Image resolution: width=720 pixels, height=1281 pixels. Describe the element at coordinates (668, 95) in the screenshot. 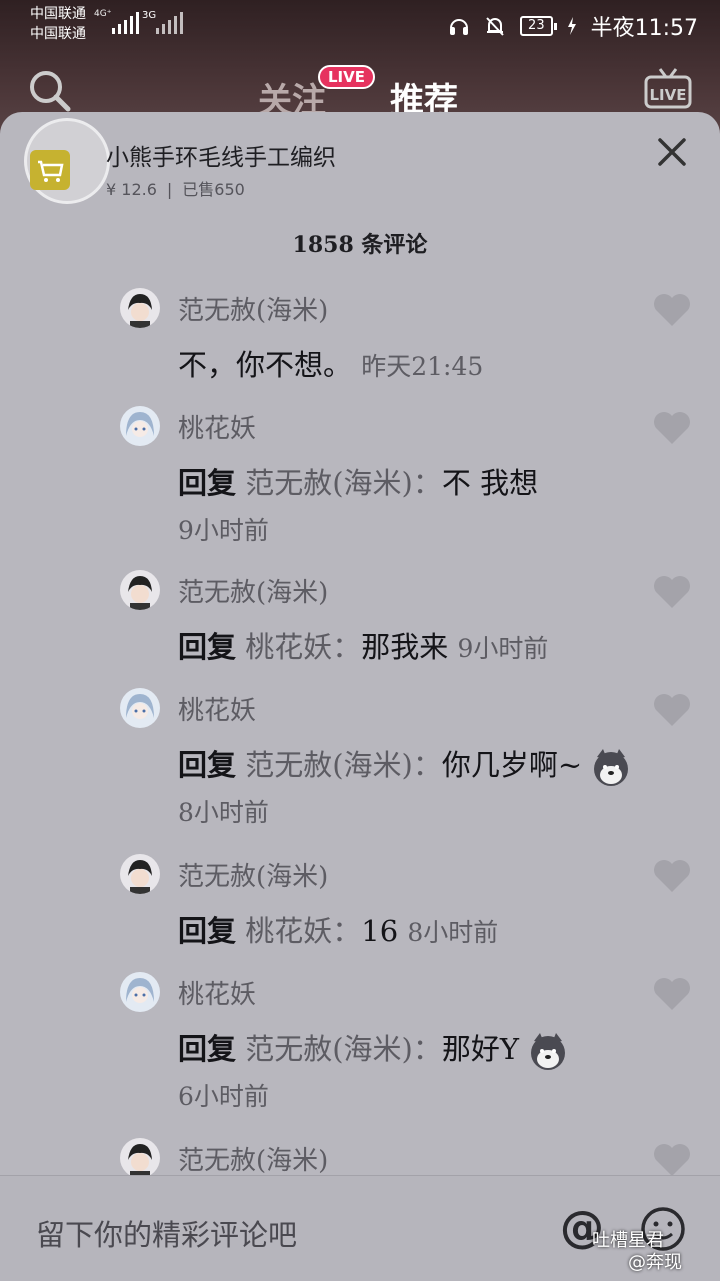

I see `svg-text: LIVE` at that location.